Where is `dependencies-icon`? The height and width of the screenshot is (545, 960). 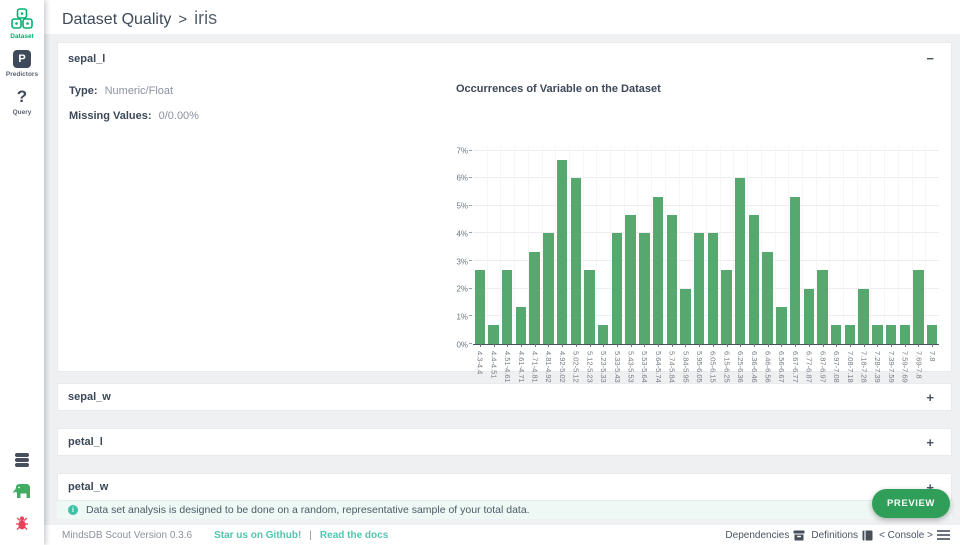 dependencies-icon is located at coordinates (799, 535).